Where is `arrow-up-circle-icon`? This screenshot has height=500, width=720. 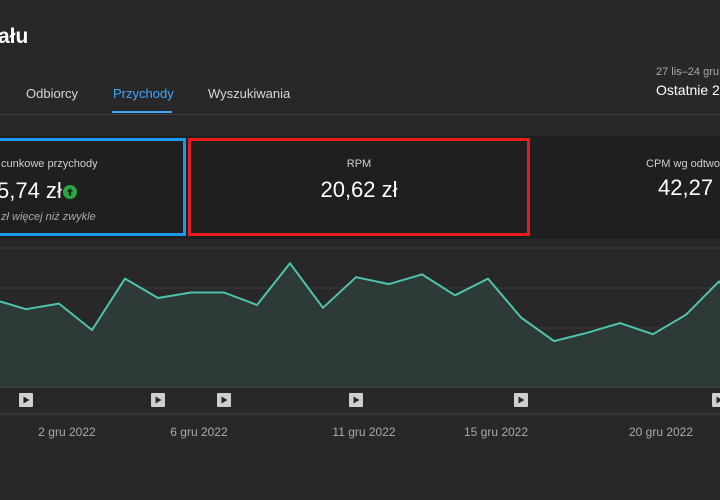 arrow-up-circle-icon is located at coordinates (70, 192).